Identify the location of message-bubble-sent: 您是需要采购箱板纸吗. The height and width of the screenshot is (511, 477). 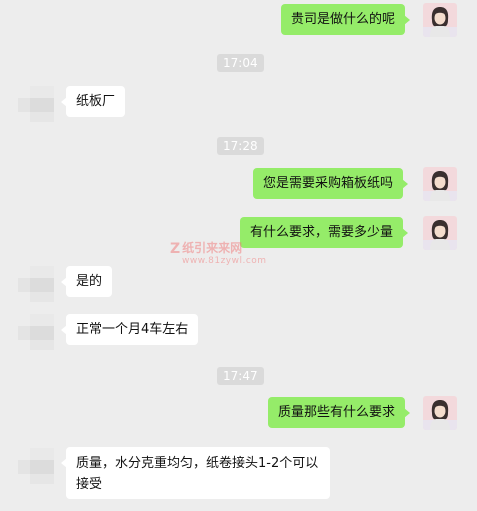
(331, 183).